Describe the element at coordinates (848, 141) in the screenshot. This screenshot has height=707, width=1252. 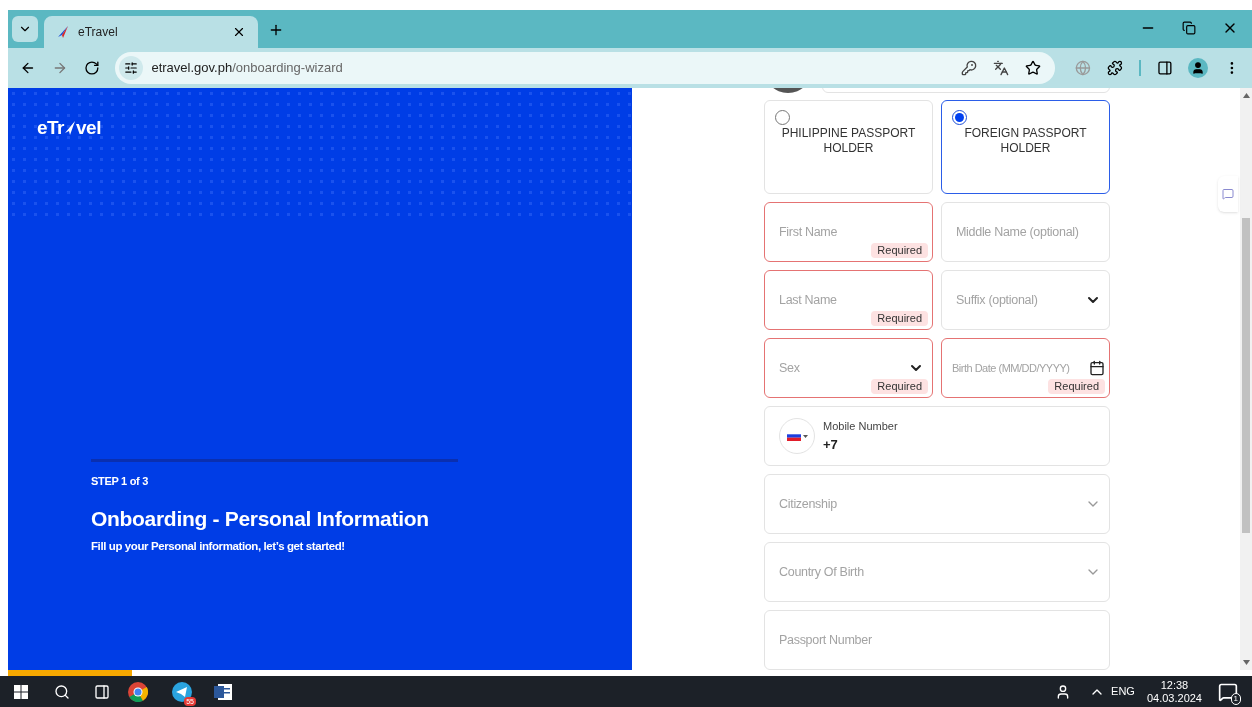
I see `option-label: PHILIPPINE PASSPORT HOLDER` at that location.